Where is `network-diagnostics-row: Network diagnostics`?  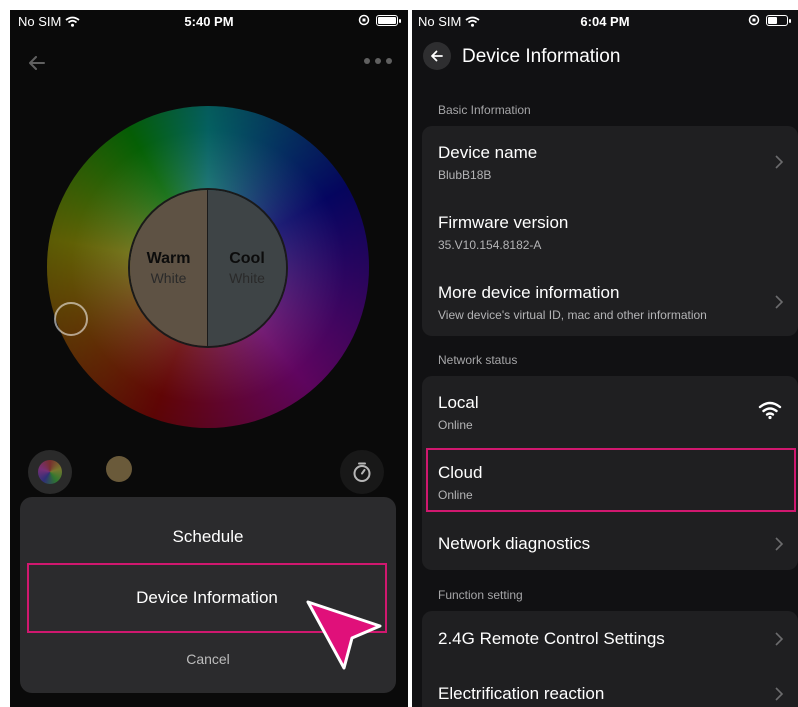 network-diagnostics-row: Network diagnostics is located at coordinates (610, 543).